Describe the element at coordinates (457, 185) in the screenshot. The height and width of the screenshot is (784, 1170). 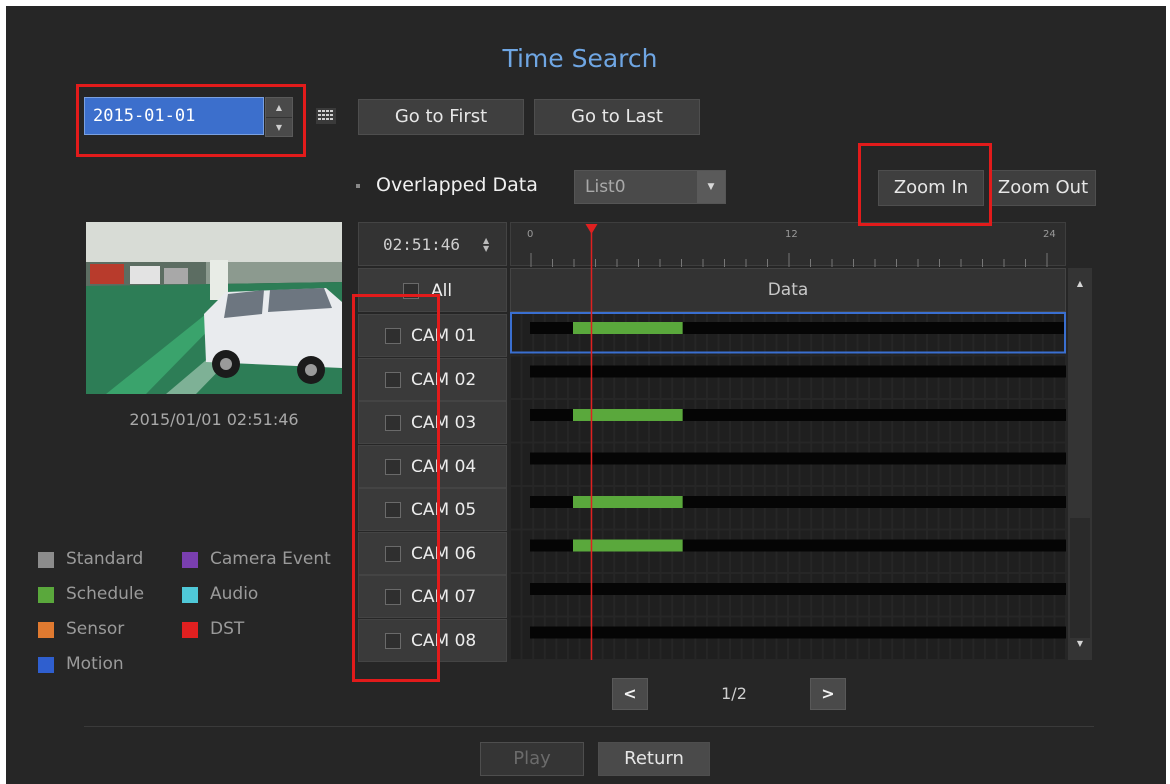
I see `overlapped-data-label: Overlapped Data` at that location.